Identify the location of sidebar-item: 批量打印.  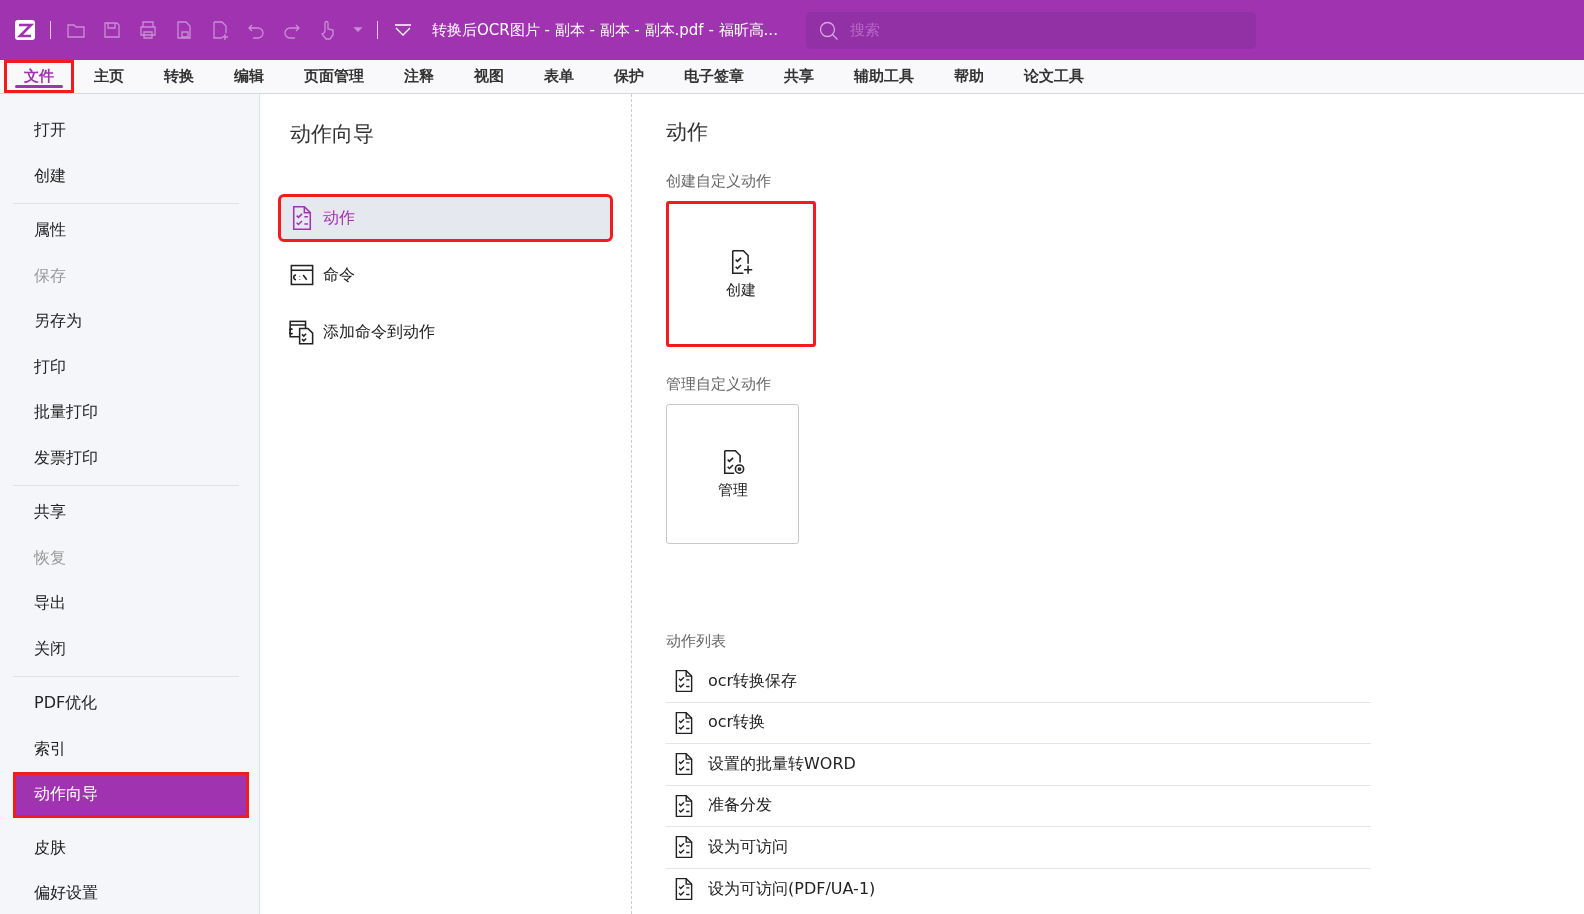
(126, 413).